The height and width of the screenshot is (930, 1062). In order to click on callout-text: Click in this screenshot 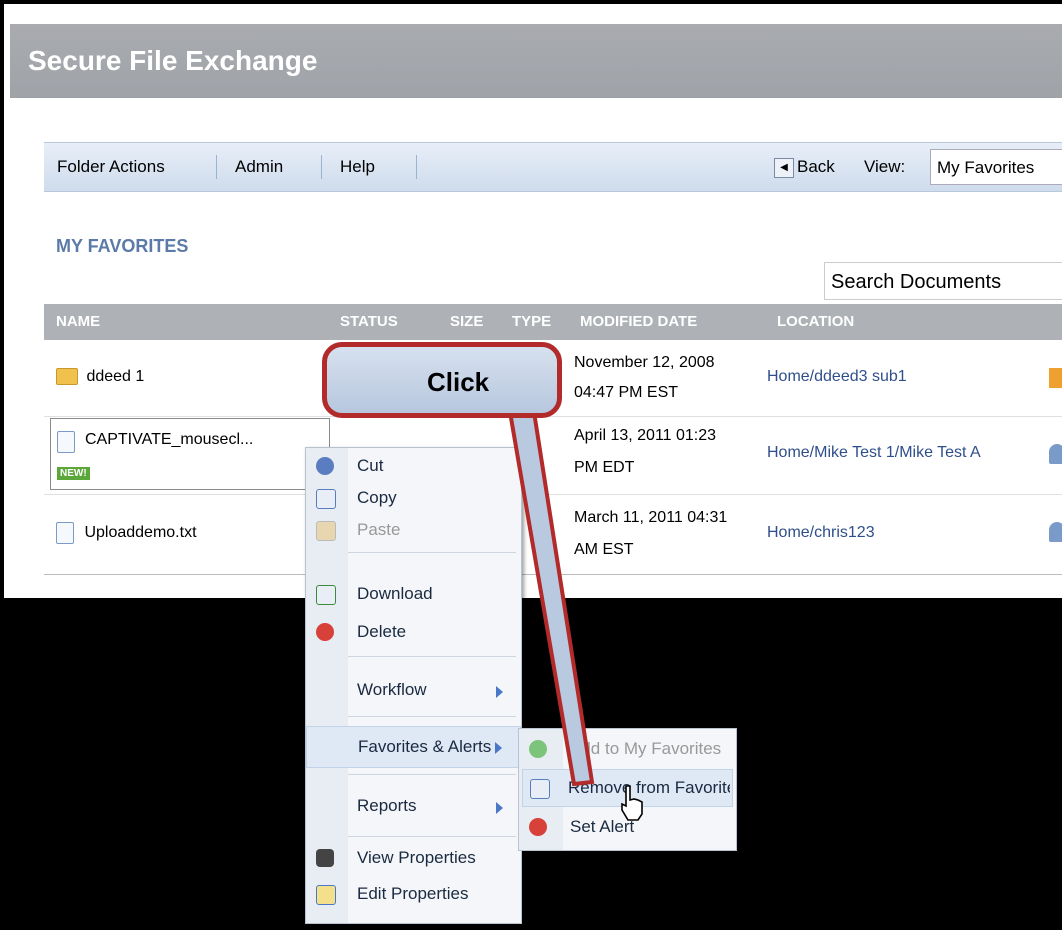, I will do `click(458, 382)`.